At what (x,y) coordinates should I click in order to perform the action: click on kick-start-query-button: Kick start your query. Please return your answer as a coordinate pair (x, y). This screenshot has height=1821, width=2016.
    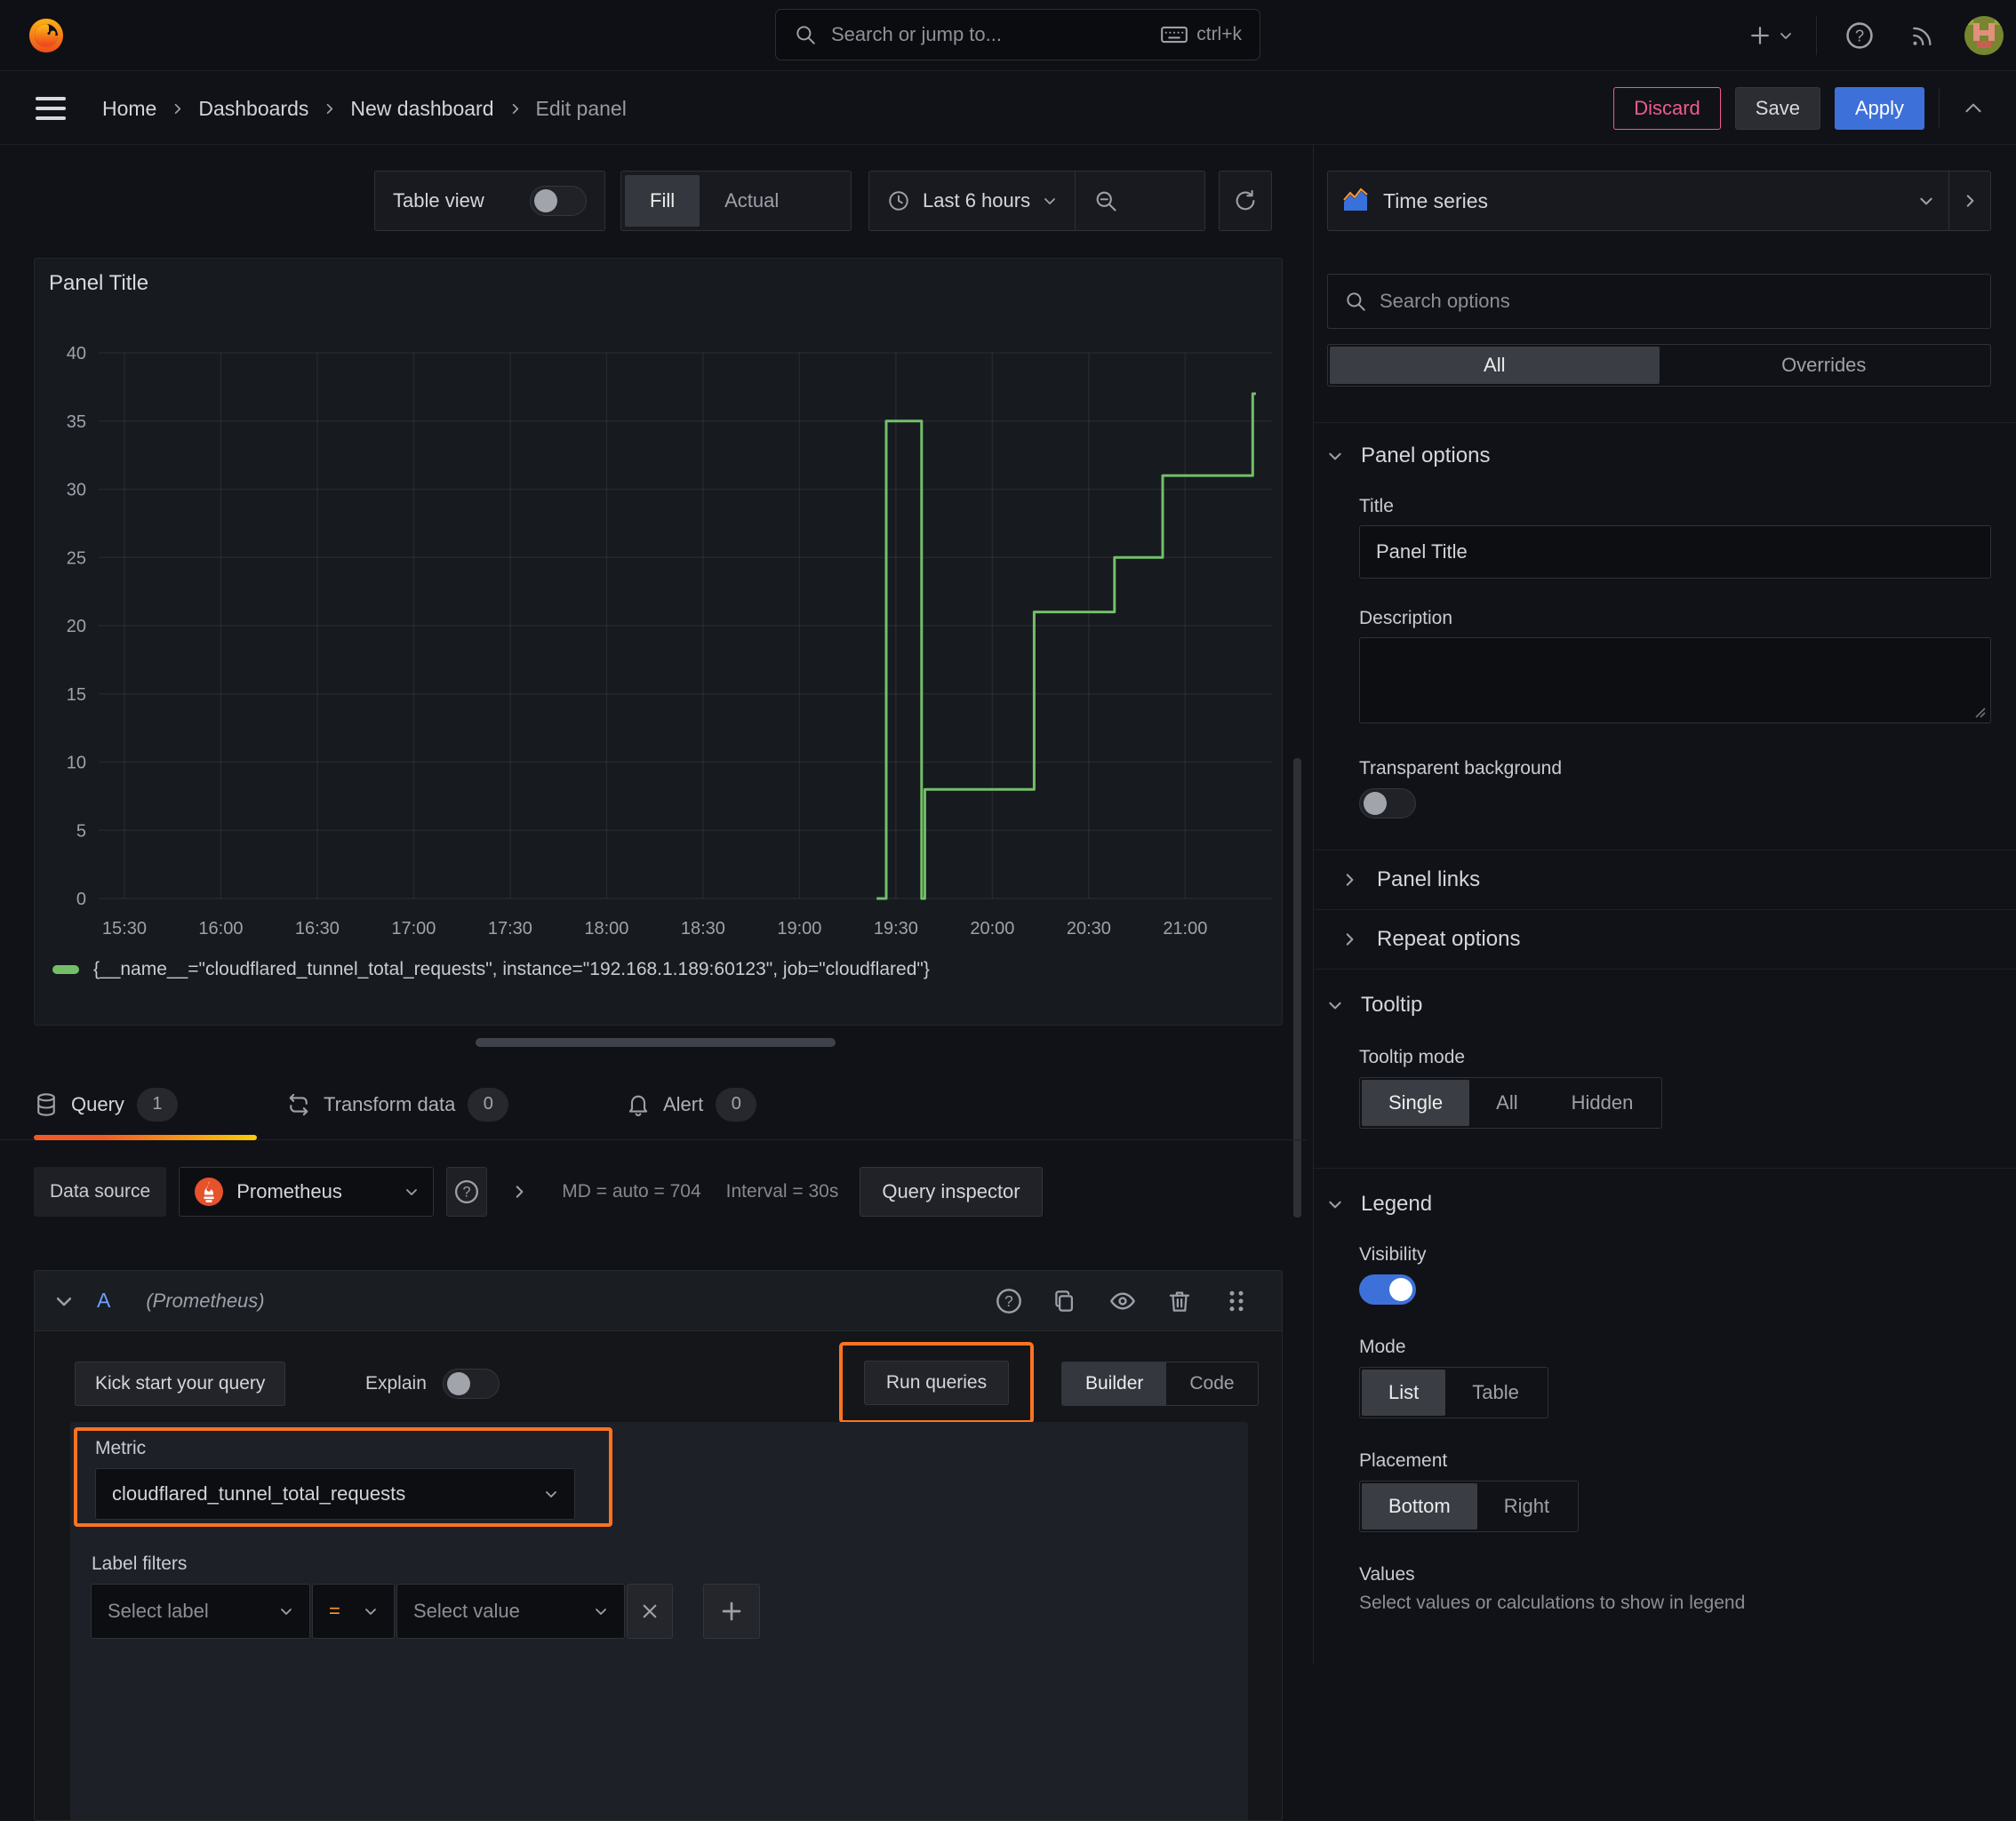
    Looking at the image, I should click on (180, 1384).